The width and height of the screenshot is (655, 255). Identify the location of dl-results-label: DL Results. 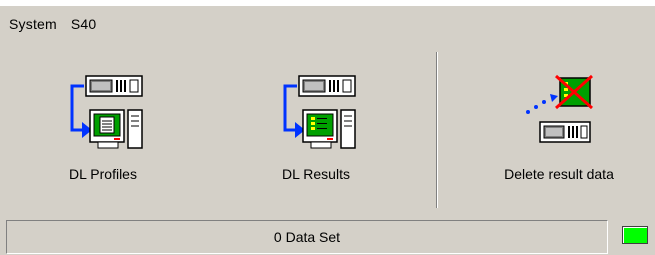
(316, 174).